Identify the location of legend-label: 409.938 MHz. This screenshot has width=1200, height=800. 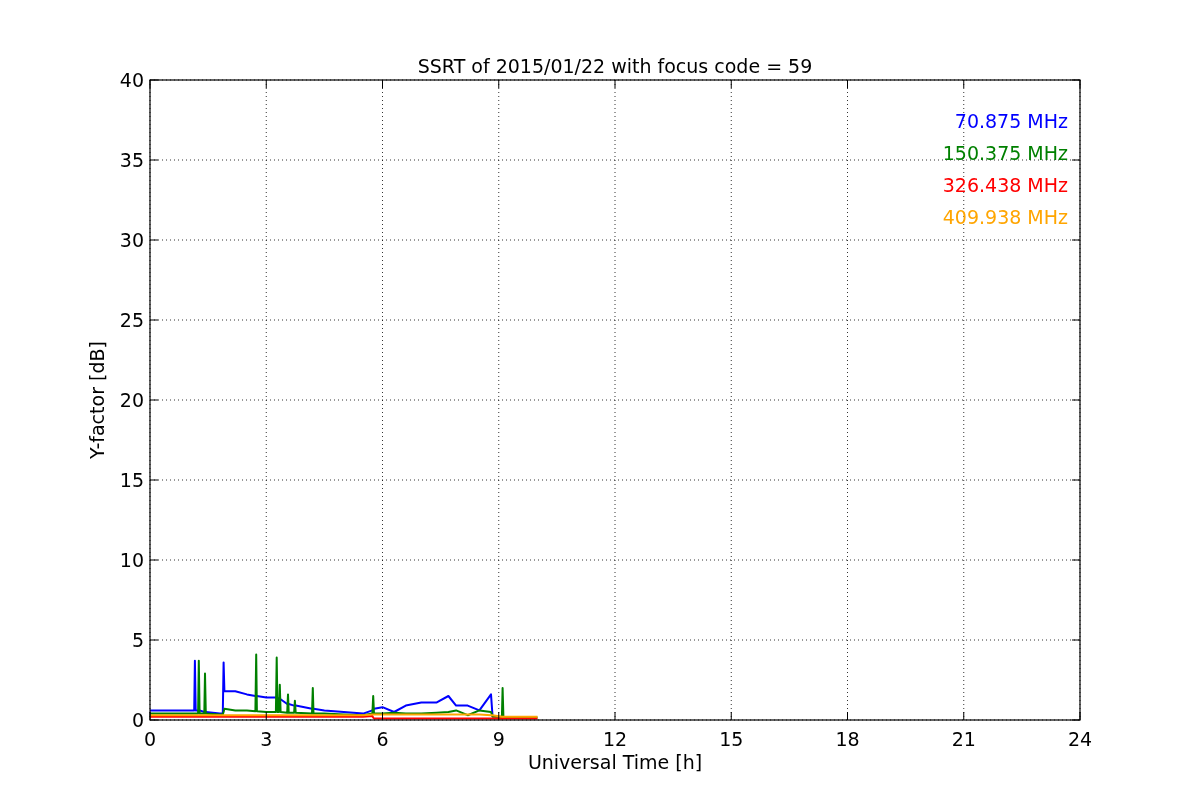
(1005, 217).